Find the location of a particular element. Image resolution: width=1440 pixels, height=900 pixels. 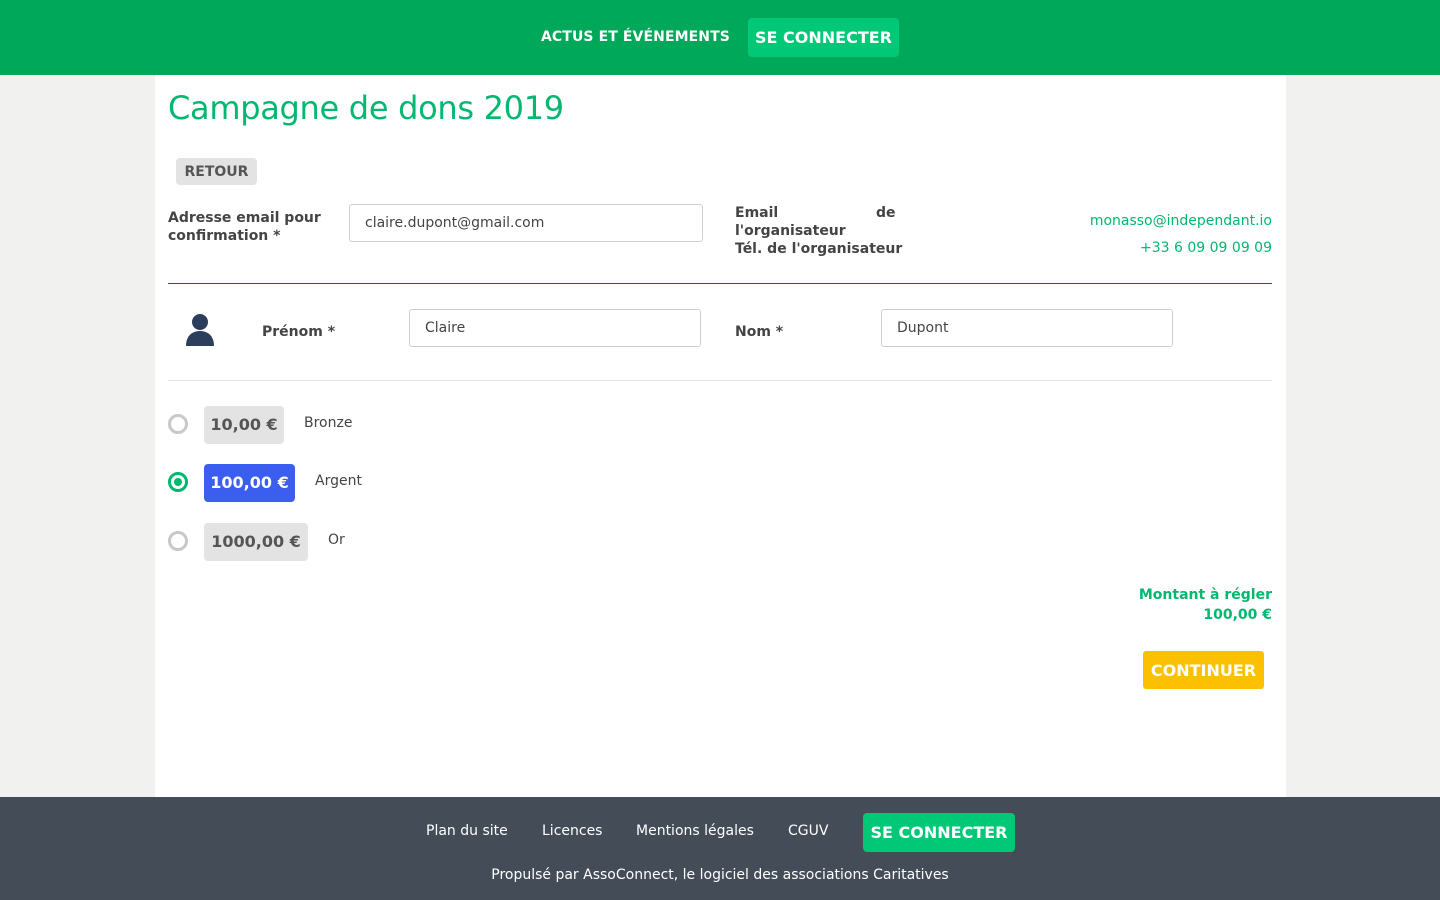

firstname-label: Prénom * is located at coordinates (299, 332).